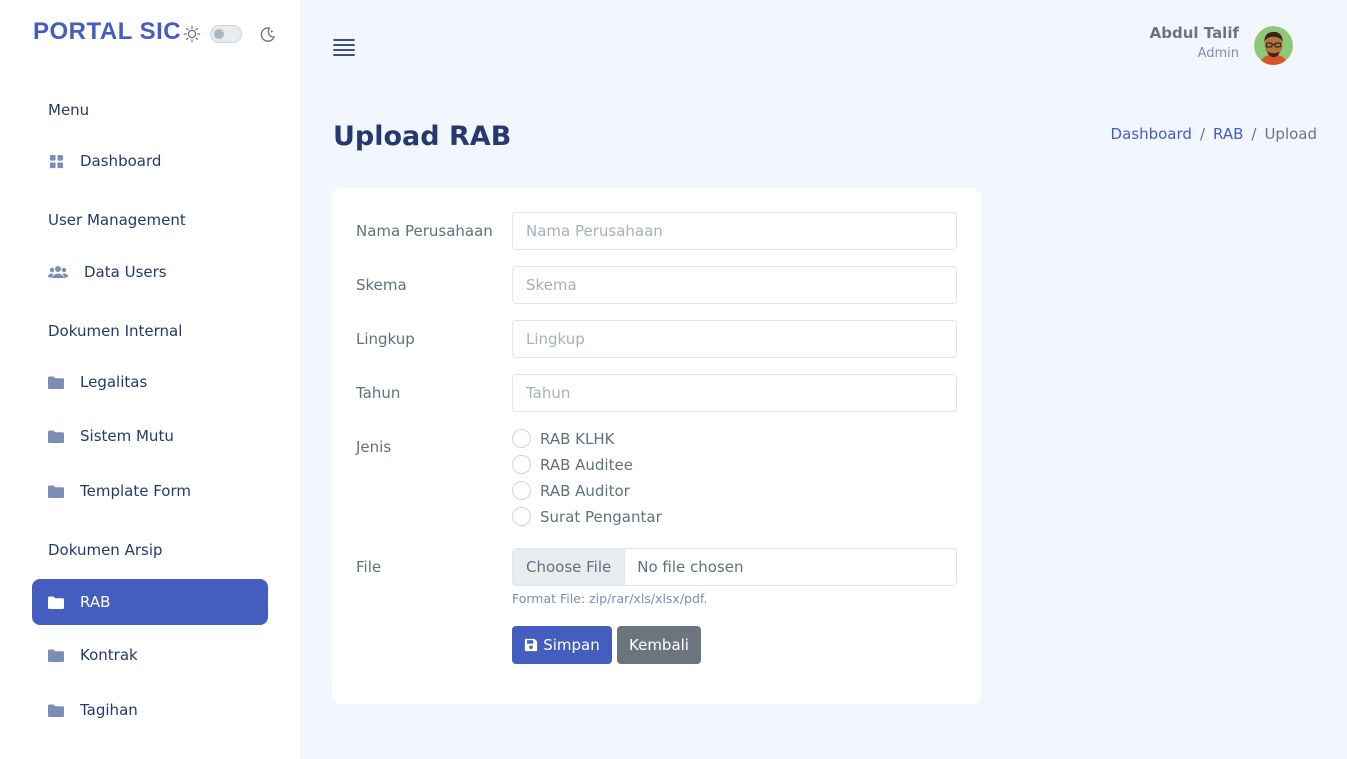 The image size is (1347, 759). Describe the element at coordinates (577, 438) in the screenshot. I see `radio-label: RAB KLHK` at that location.